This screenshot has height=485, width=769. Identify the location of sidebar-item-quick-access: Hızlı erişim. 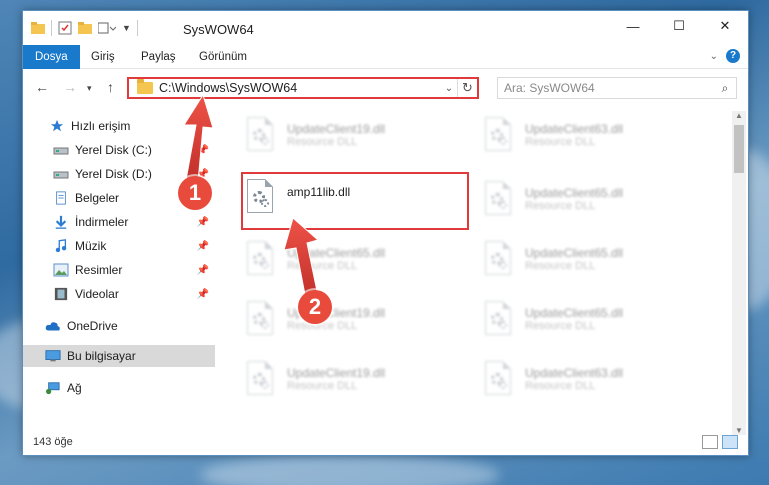
(119, 126).